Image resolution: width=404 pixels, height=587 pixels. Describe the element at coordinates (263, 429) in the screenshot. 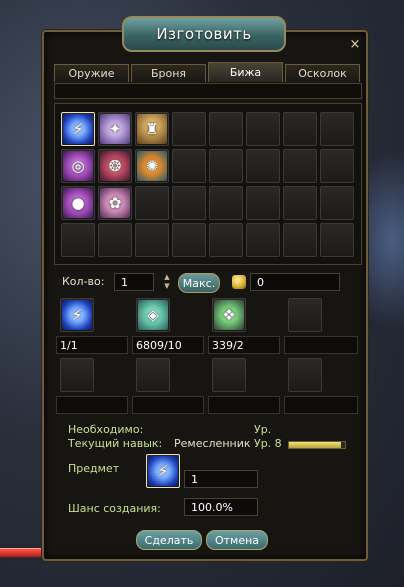

I see `required-level-label: Ур.` at that location.